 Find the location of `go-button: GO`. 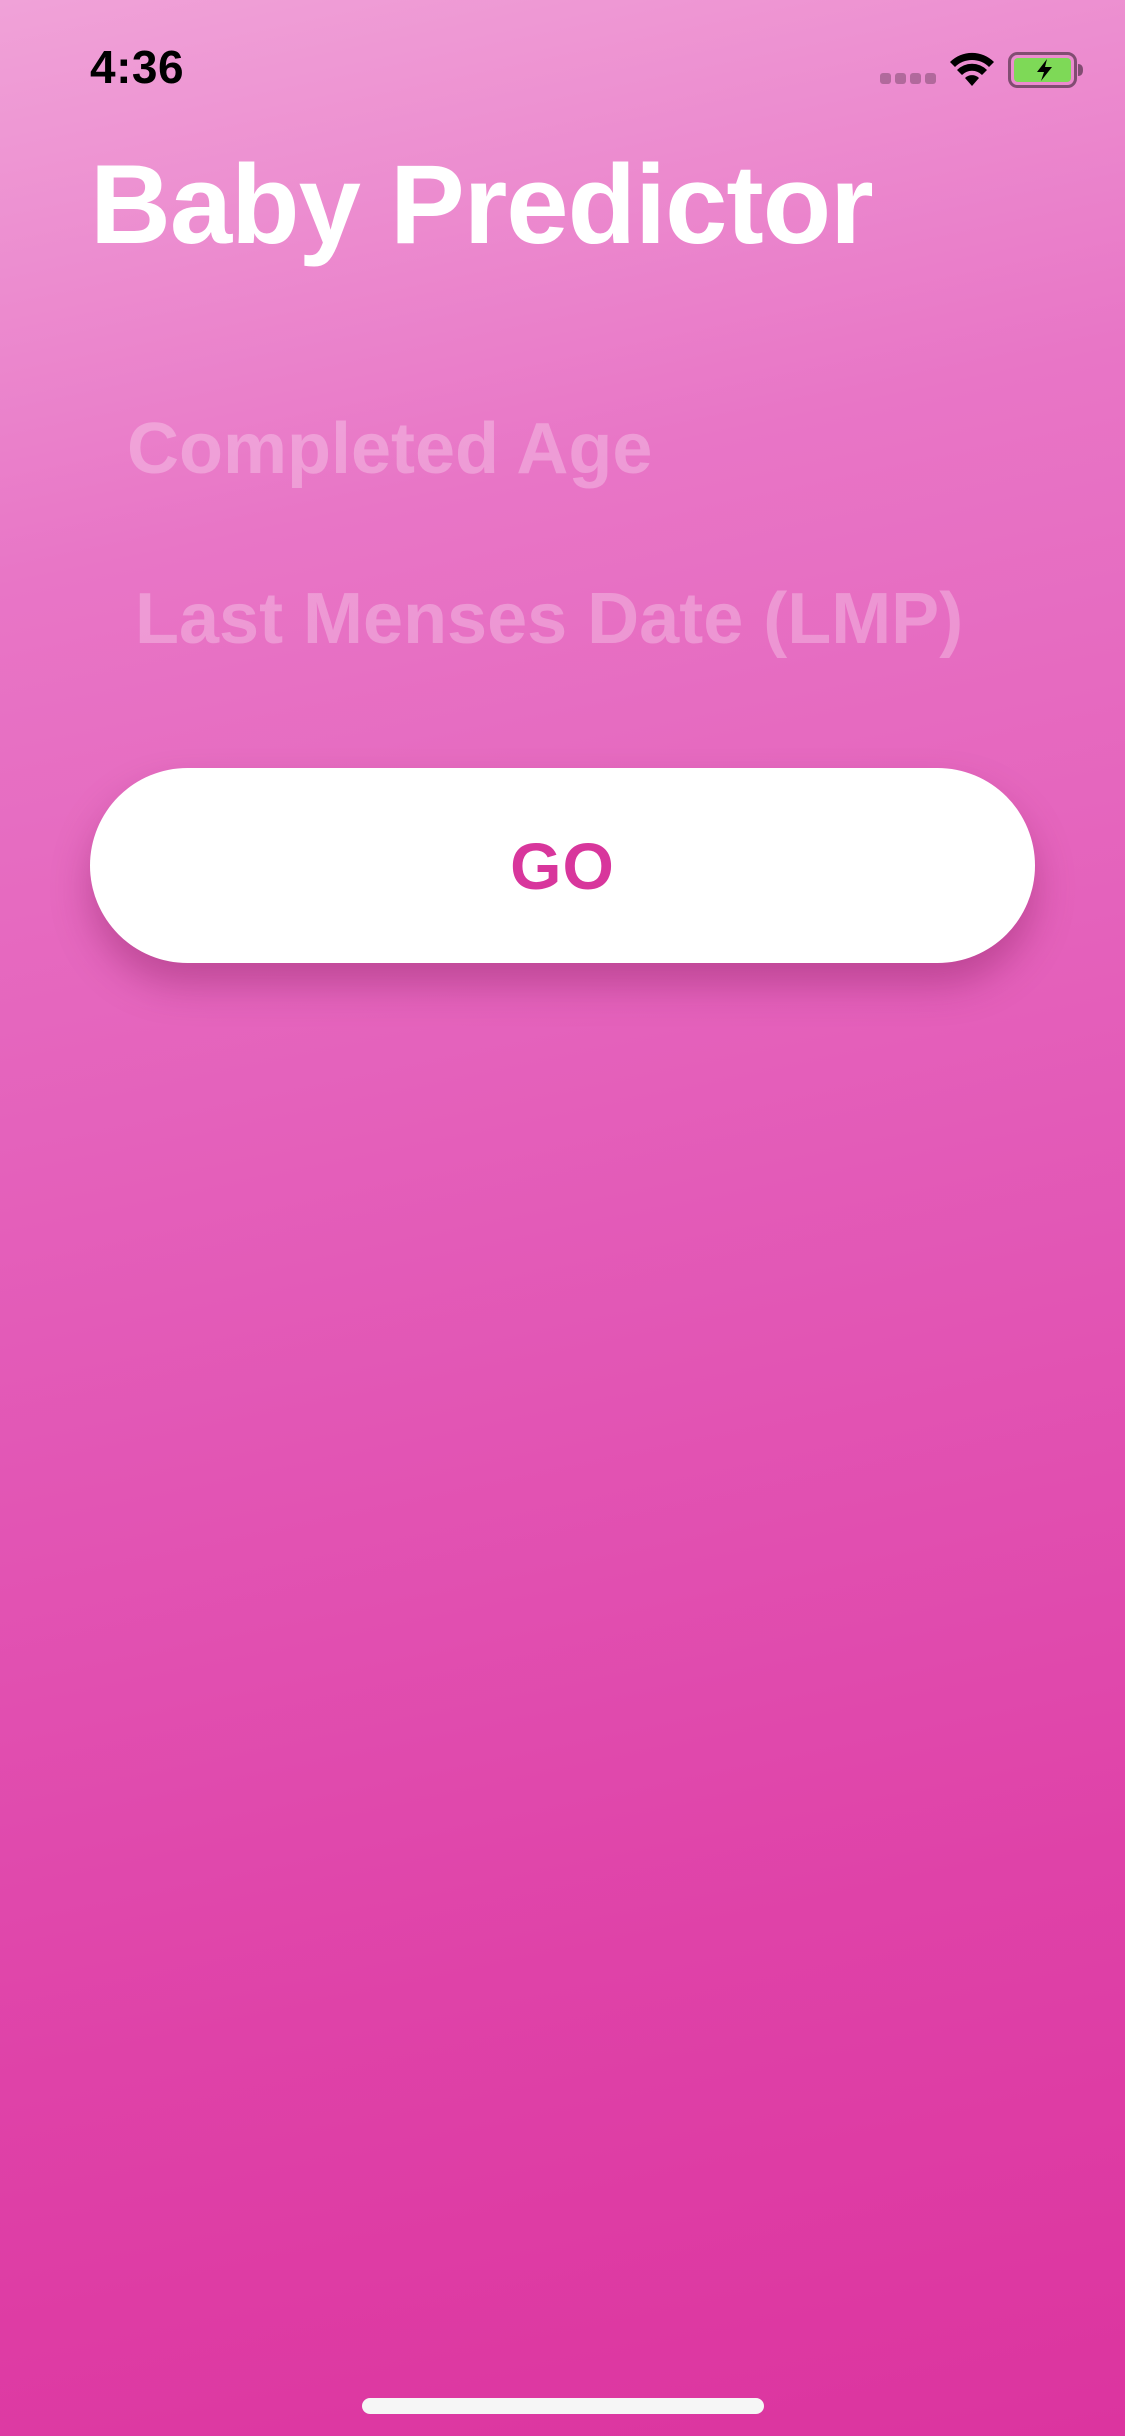

go-button: GO is located at coordinates (562, 865).